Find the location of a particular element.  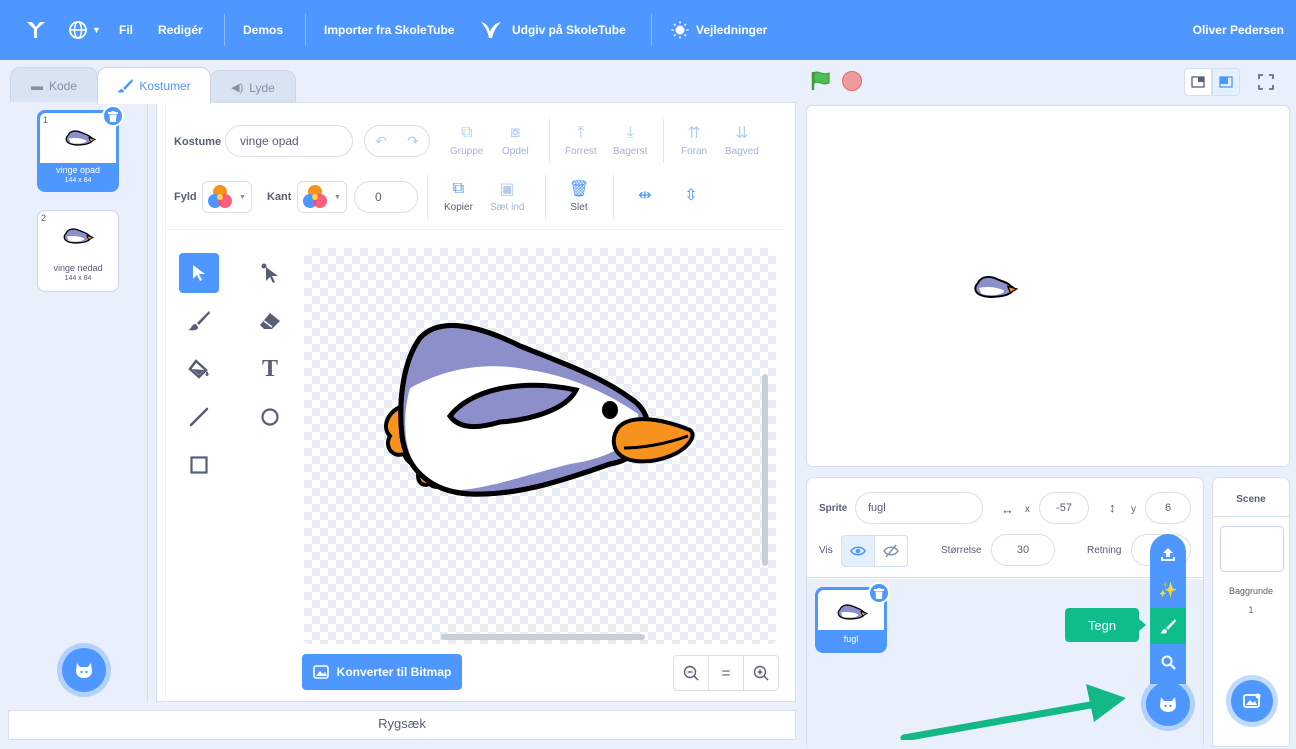

back-button: ⇊ Bagved is located at coordinates (742, 140).